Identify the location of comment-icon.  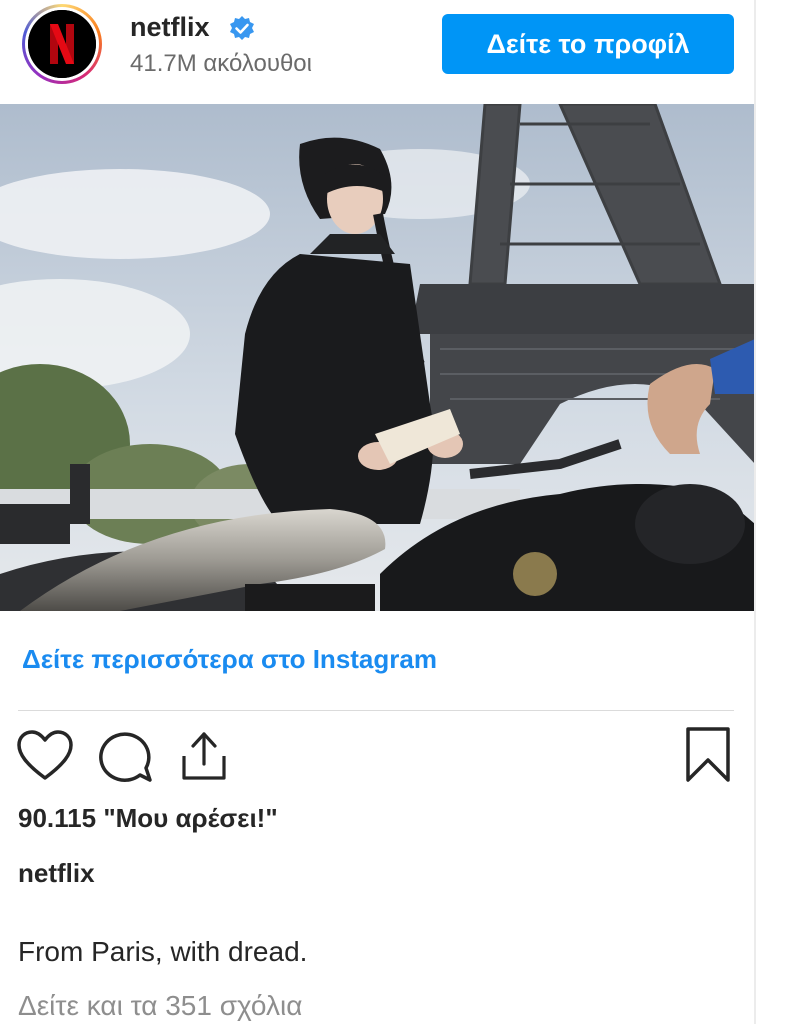
(125, 756).